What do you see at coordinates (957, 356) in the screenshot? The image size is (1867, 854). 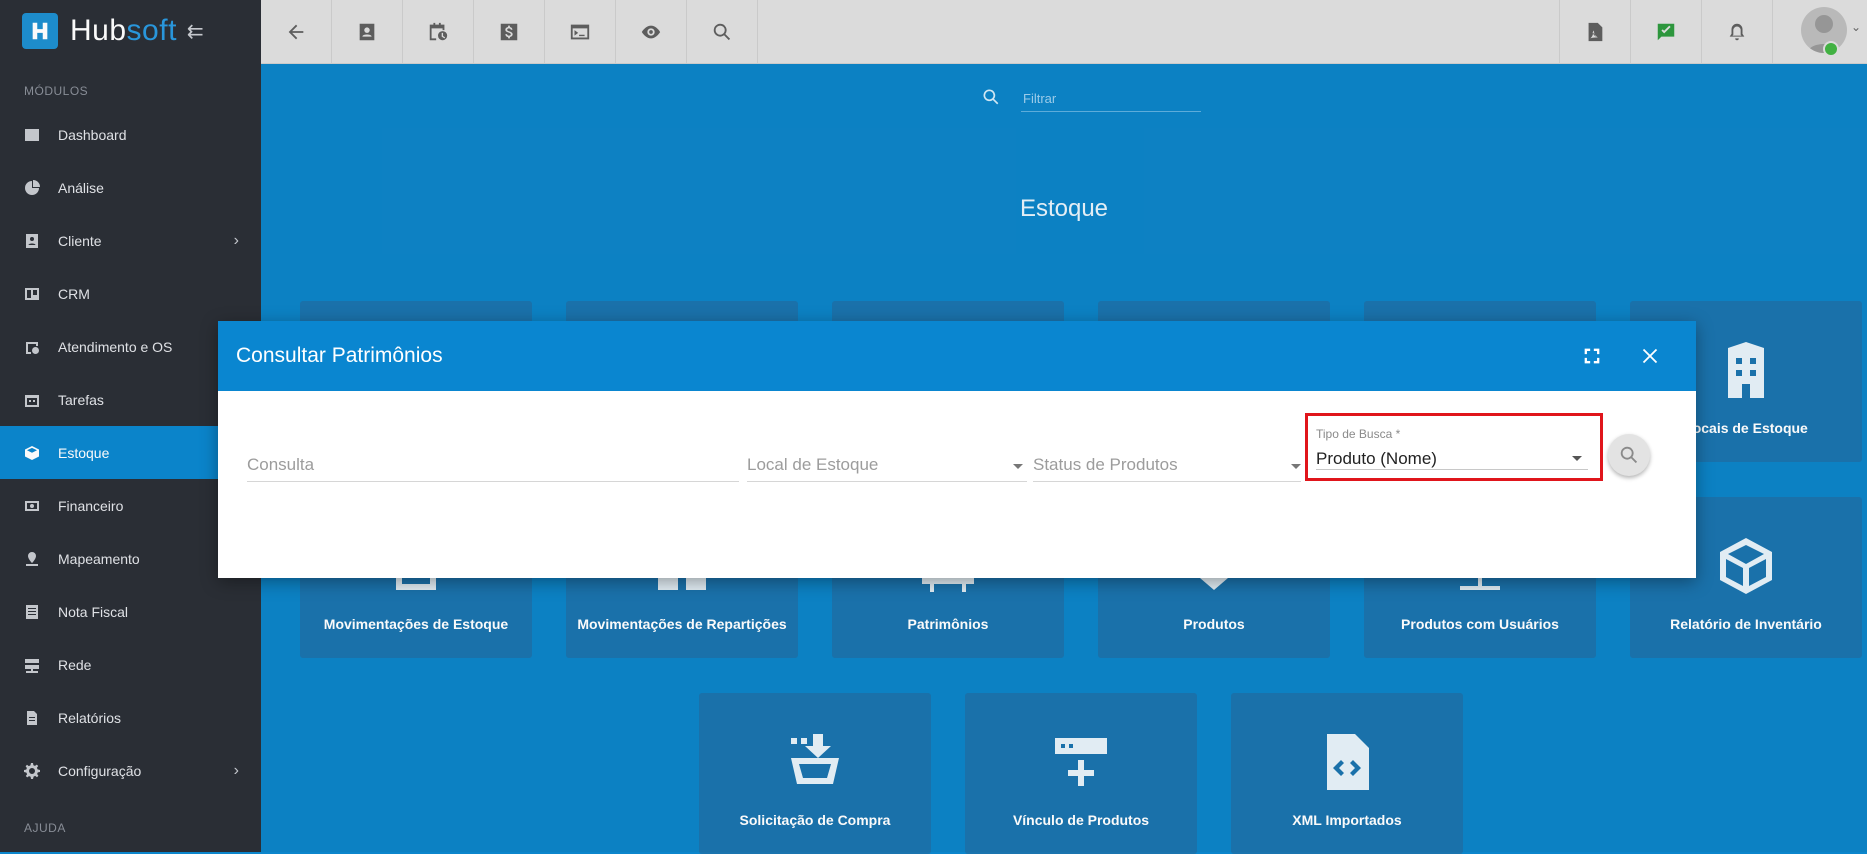 I see `dialog-header: Consultar Patrimônios` at bounding box center [957, 356].